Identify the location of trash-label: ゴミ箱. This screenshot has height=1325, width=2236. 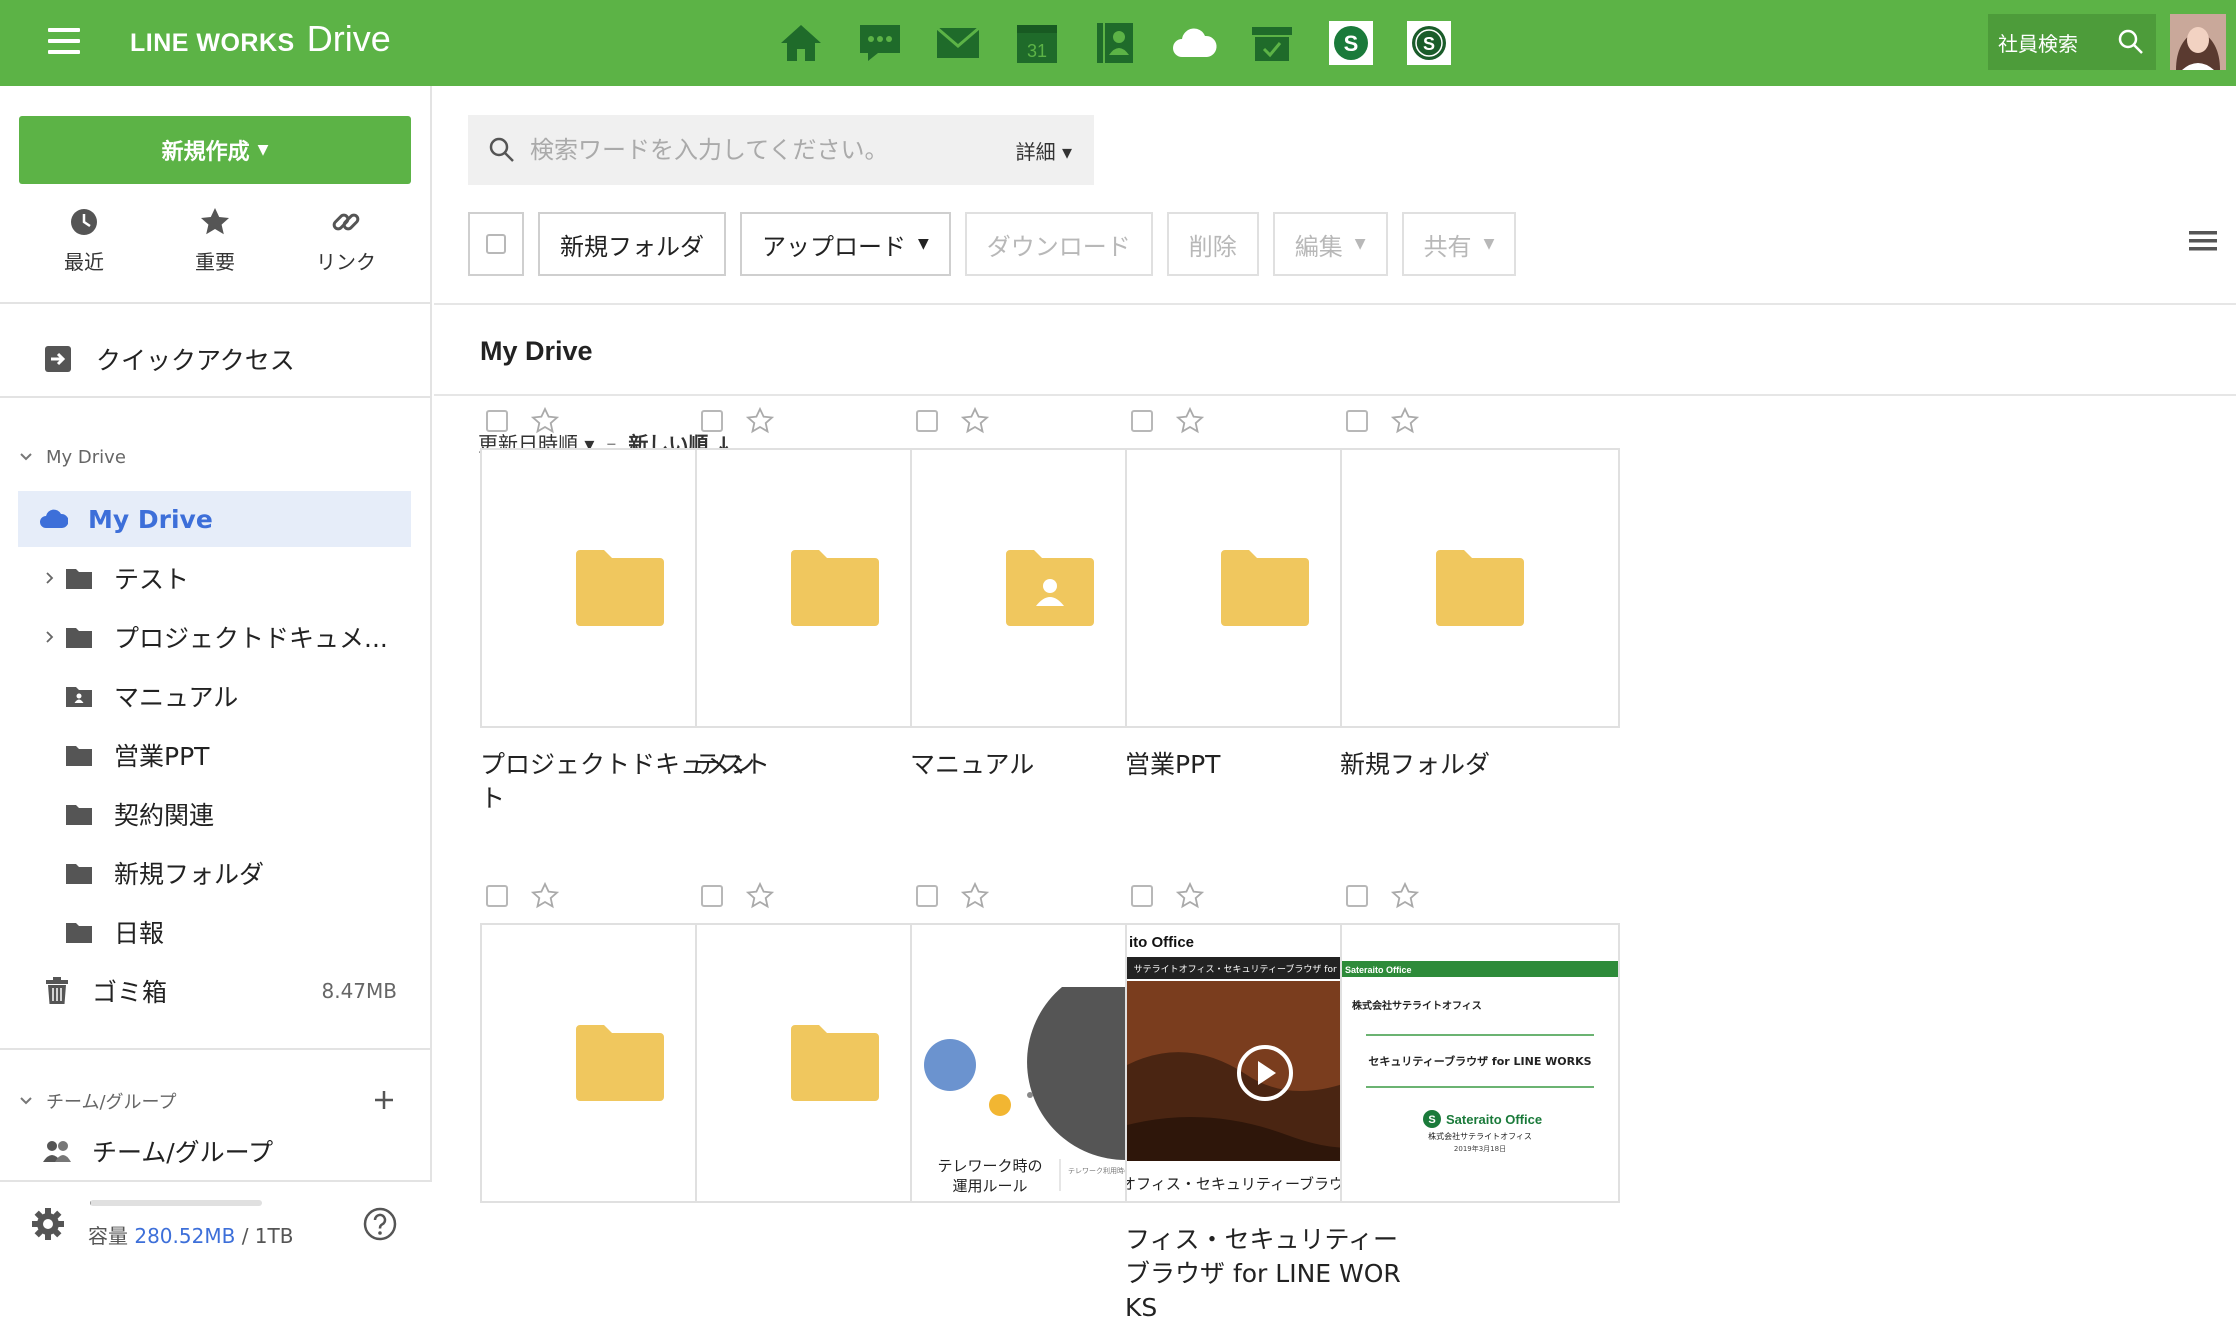
(130, 992).